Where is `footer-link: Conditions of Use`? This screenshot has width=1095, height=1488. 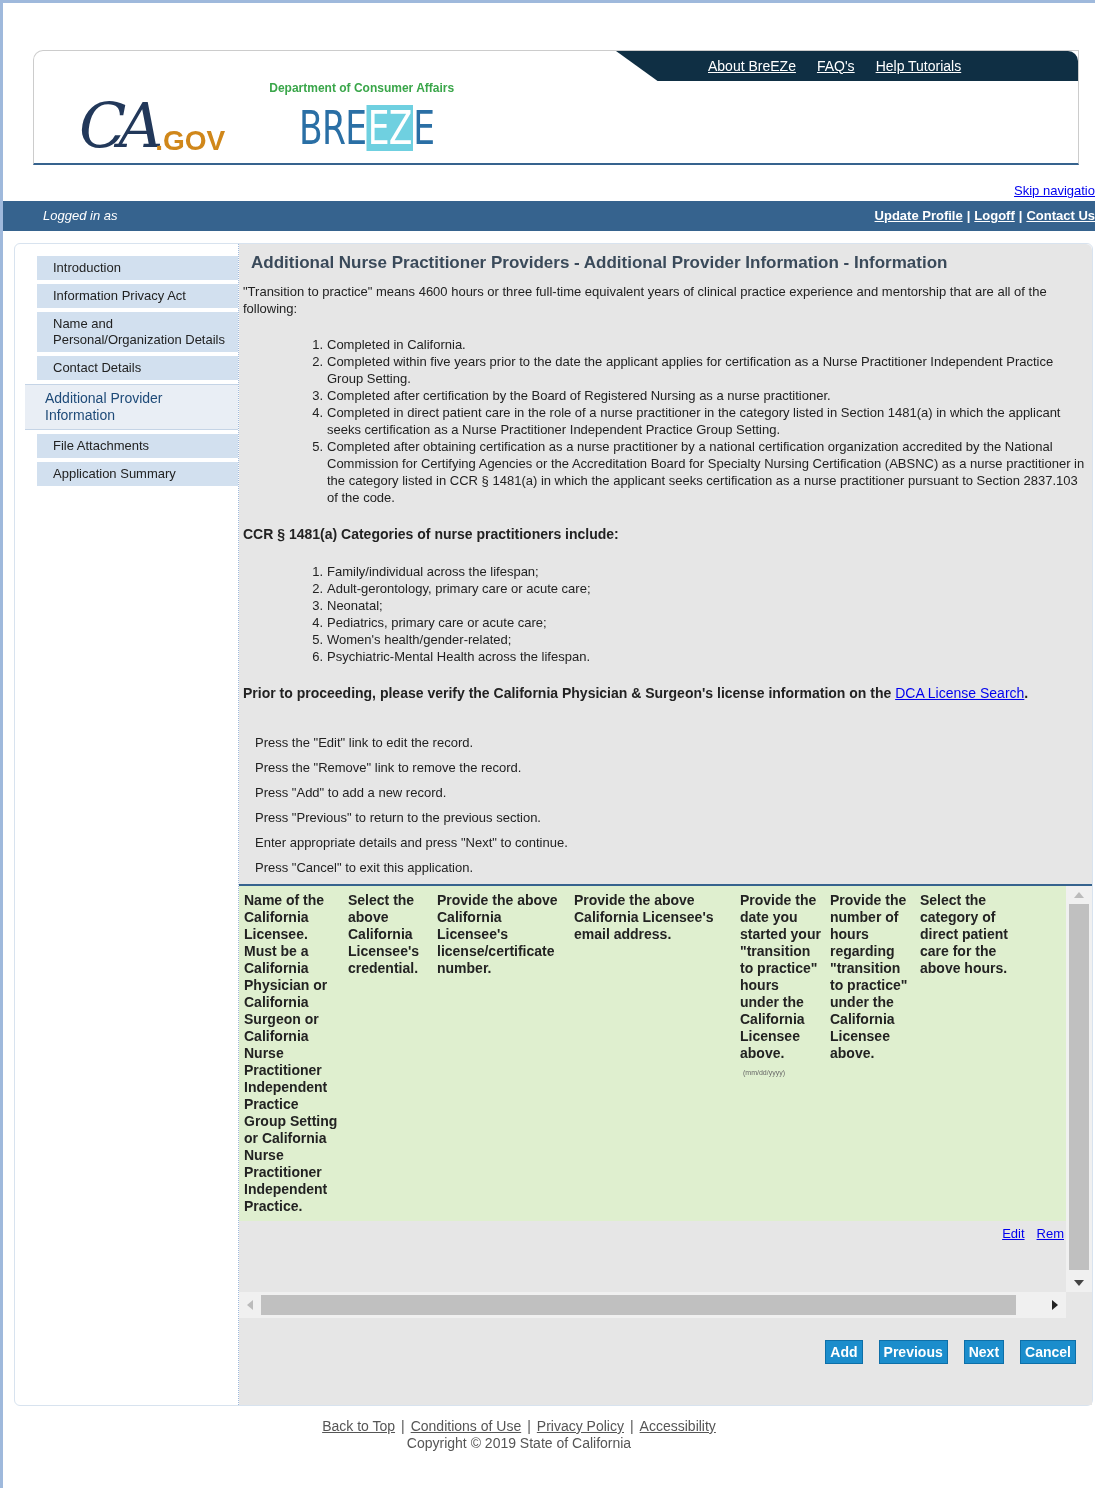 footer-link: Conditions of Use is located at coordinates (466, 1426).